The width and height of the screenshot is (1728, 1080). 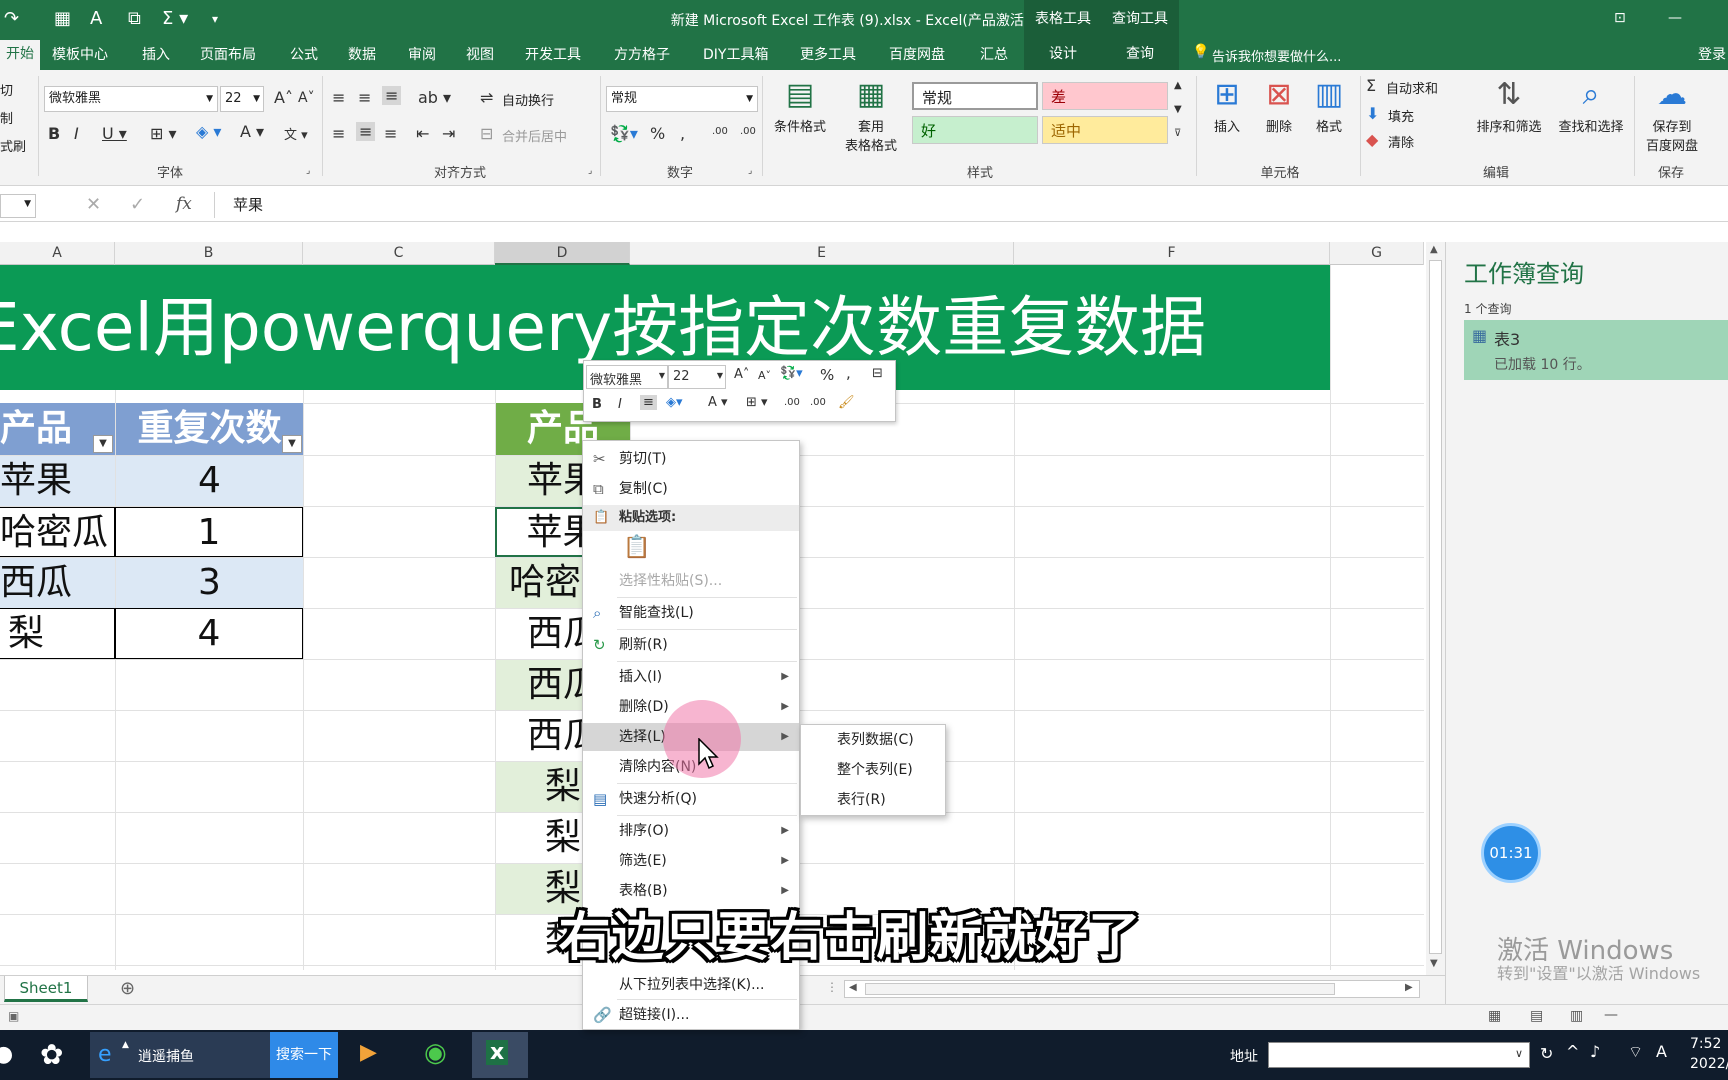 I want to click on mini-fill-color-icon: ◈▾, so click(x=674, y=402).